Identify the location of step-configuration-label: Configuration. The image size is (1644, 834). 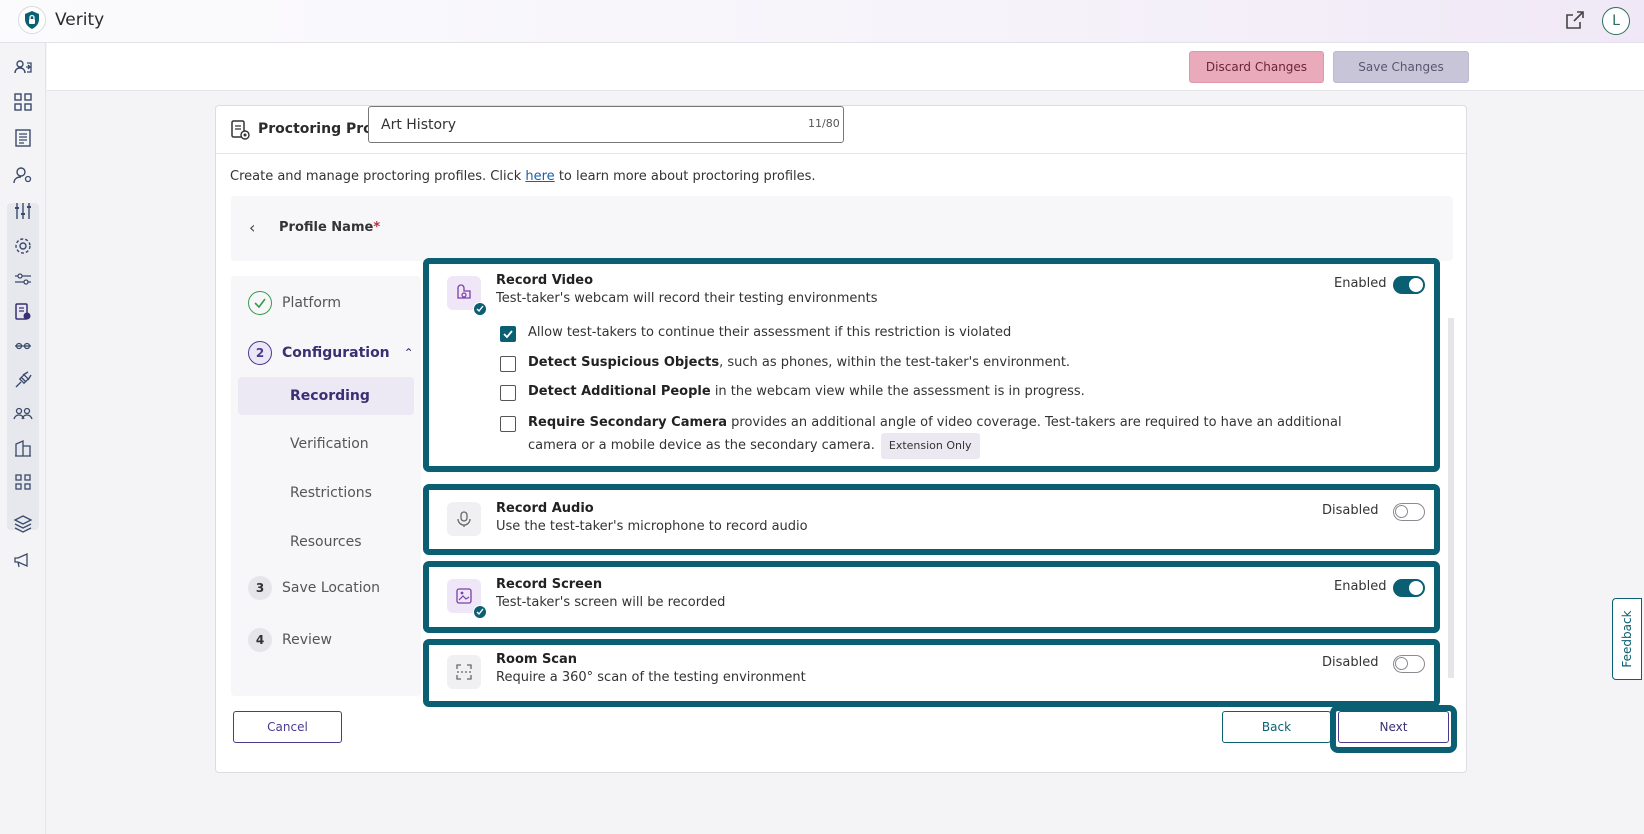
(336, 353).